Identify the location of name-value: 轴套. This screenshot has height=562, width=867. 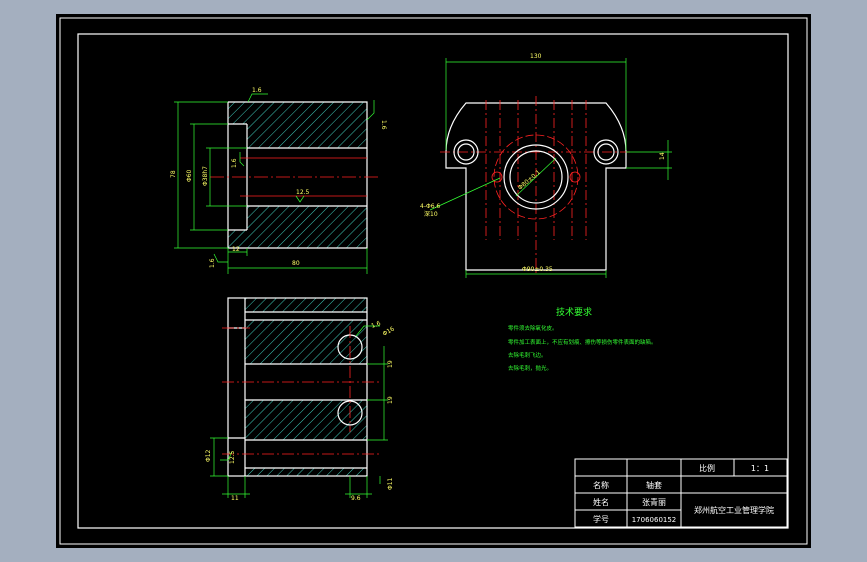
(654, 485).